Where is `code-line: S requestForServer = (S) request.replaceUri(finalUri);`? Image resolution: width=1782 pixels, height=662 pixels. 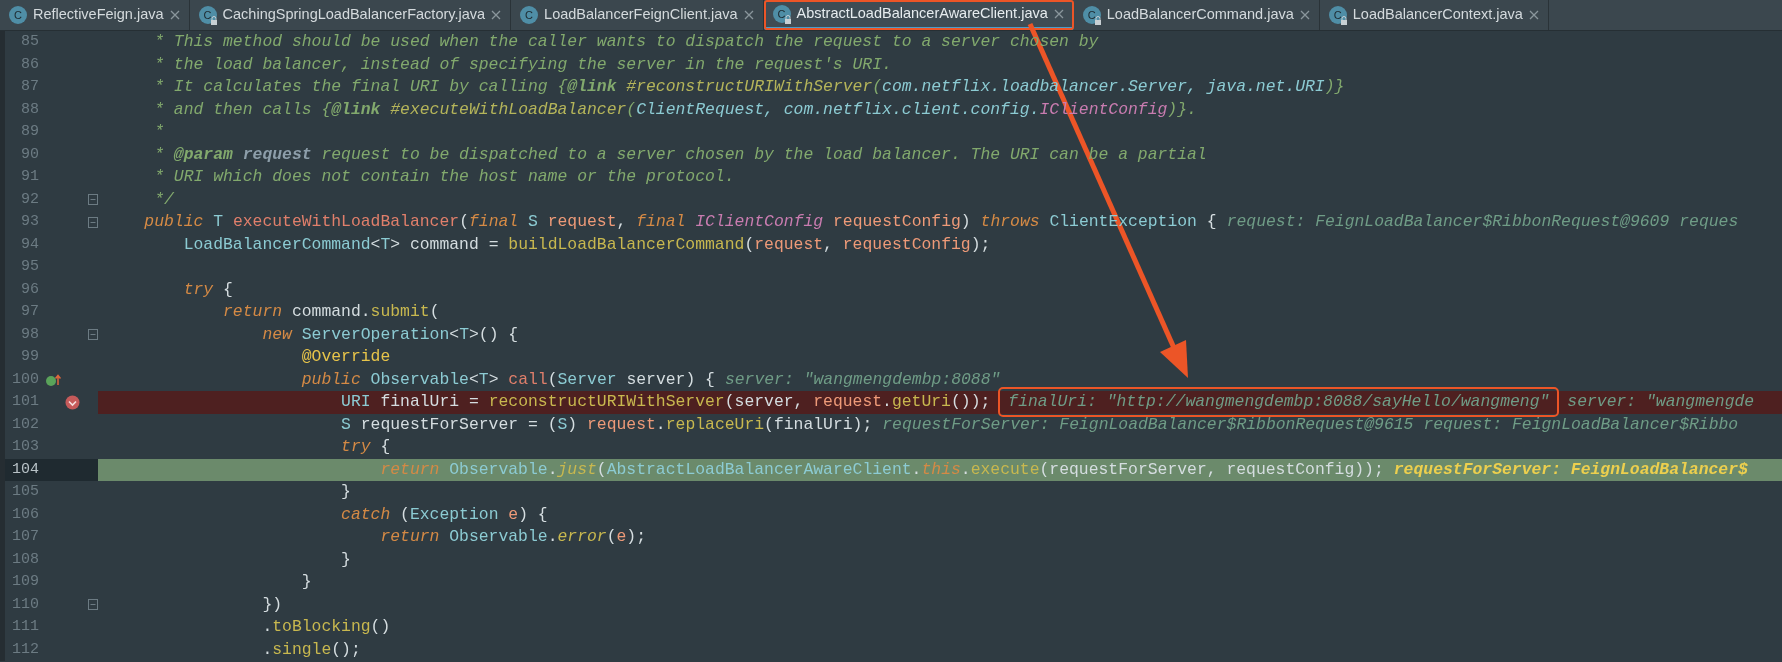 code-line: S requestForServer = (S) request.replaceUri(finalUri); is located at coordinates (606, 424).